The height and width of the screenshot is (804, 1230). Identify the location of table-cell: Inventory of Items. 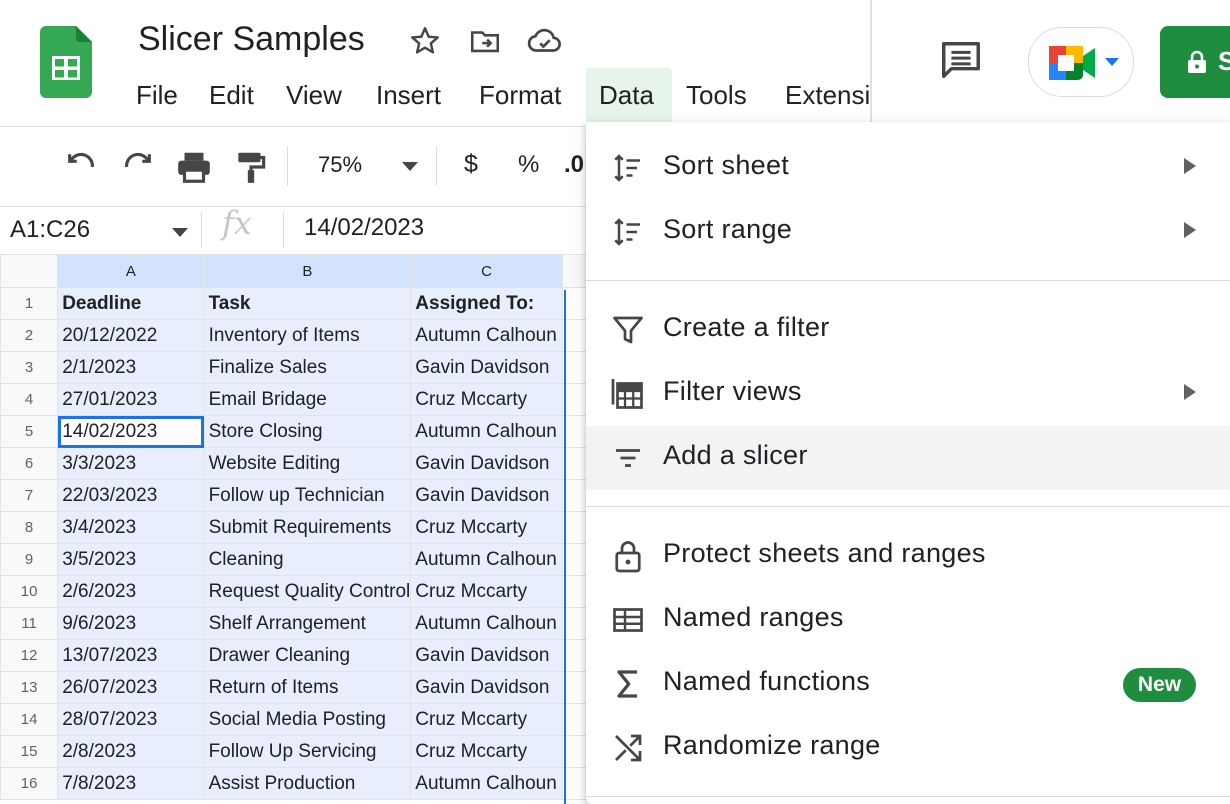
(307, 335).